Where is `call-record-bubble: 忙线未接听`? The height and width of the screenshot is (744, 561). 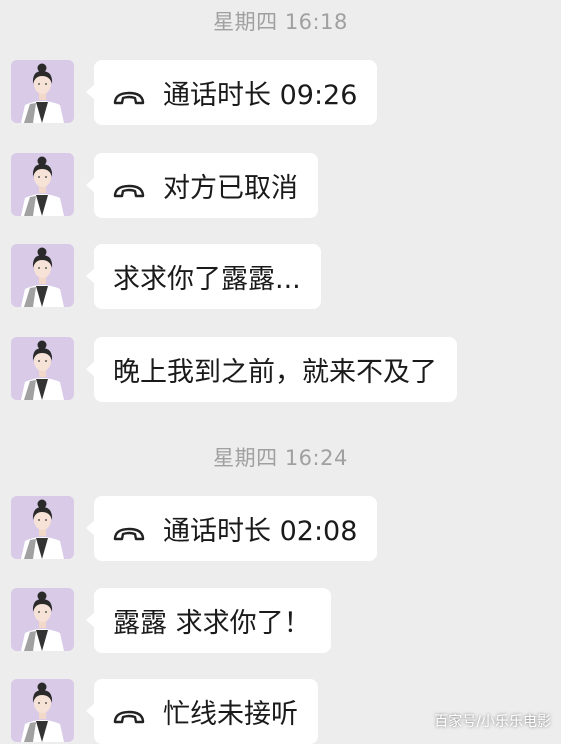 call-record-bubble: 忙线未接听 is located at coordinates (202, 711).